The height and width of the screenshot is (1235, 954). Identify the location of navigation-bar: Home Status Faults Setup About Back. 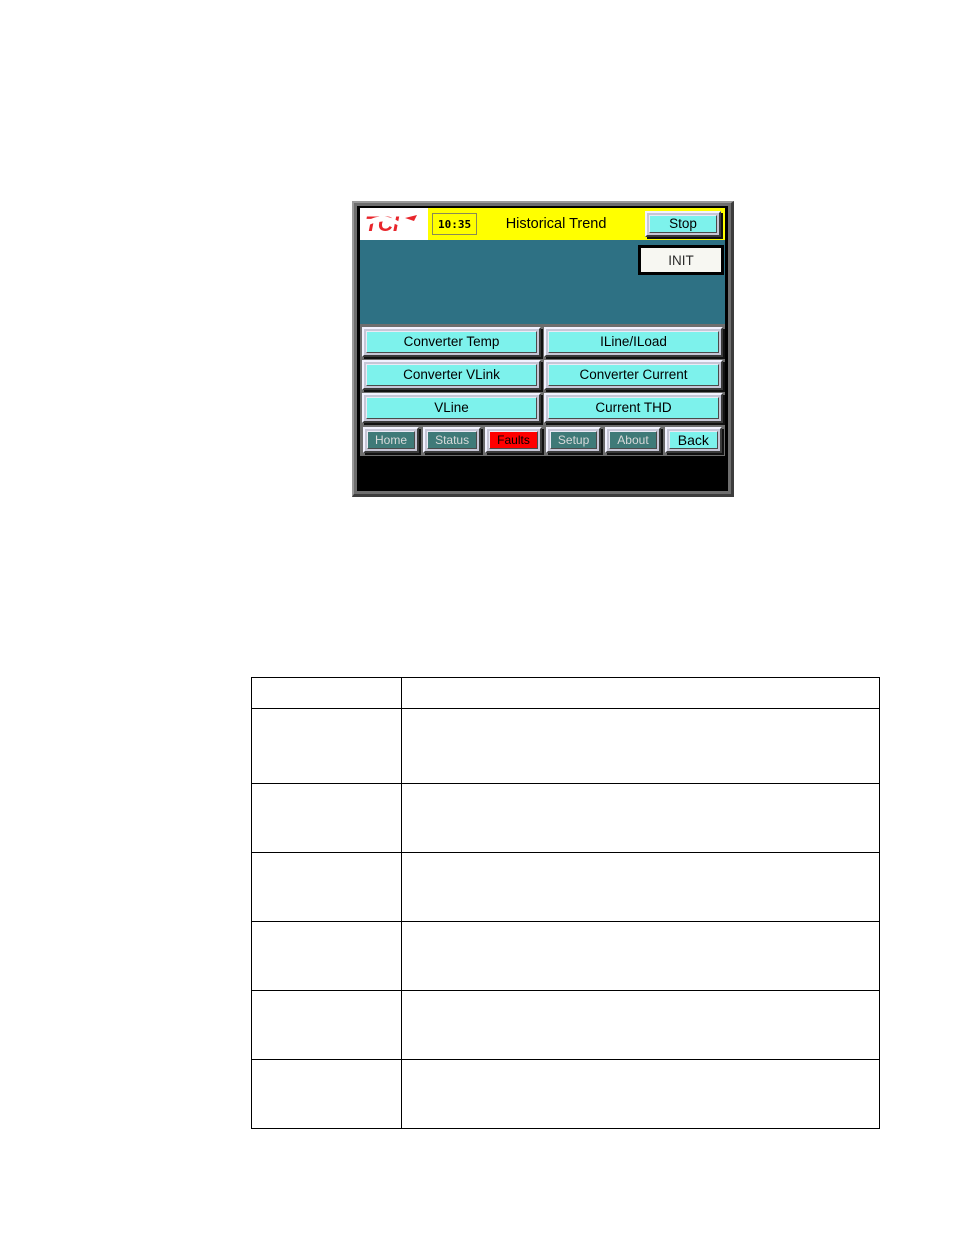
(542, 440).